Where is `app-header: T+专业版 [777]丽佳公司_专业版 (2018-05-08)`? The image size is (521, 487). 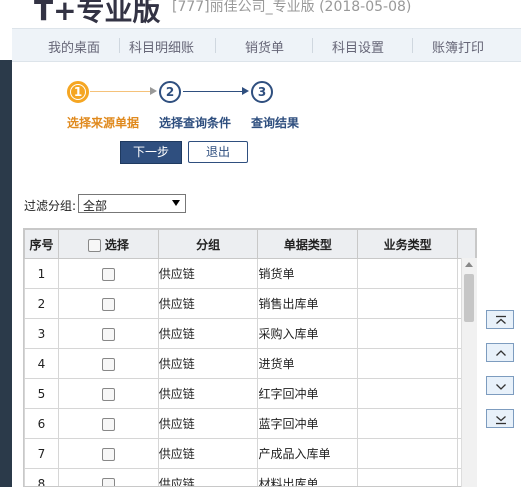 app-header: T+专业版 [777]丽佳公司_专业版 (2018-05-08) is located at coordinates (260, 13).